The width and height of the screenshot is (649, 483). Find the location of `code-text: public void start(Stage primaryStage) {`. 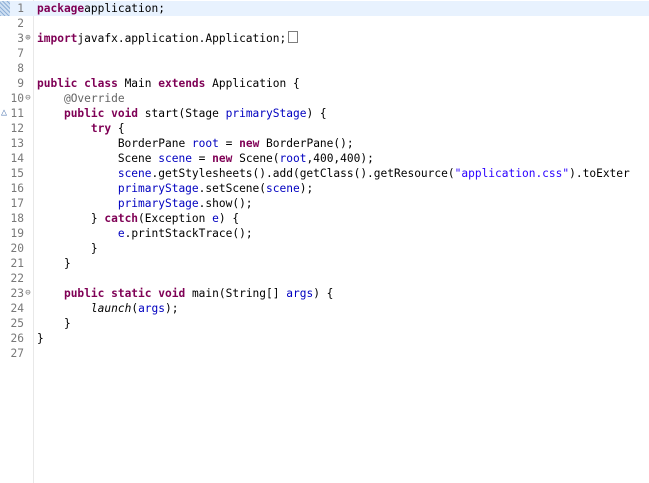

code-text: public void start(Stage primaryStage) { is located at coordinates (182, 113).